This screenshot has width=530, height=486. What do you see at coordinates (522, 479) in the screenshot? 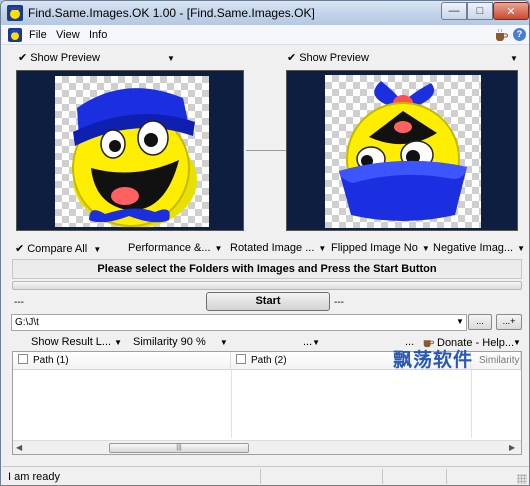
I see `resize-grip-icon` at bounding box center [522, 479].